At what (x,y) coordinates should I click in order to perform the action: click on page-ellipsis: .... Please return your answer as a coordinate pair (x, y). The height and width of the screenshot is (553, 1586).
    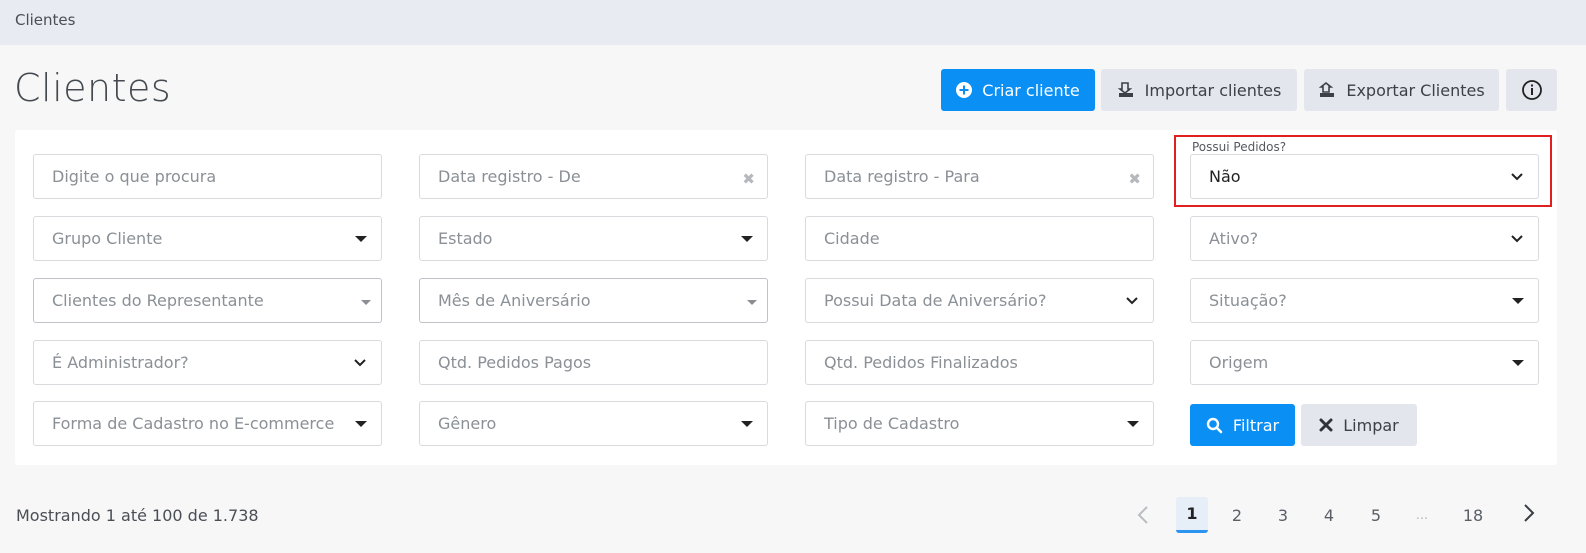
    Looking at the image, I should click on (1422, 515).